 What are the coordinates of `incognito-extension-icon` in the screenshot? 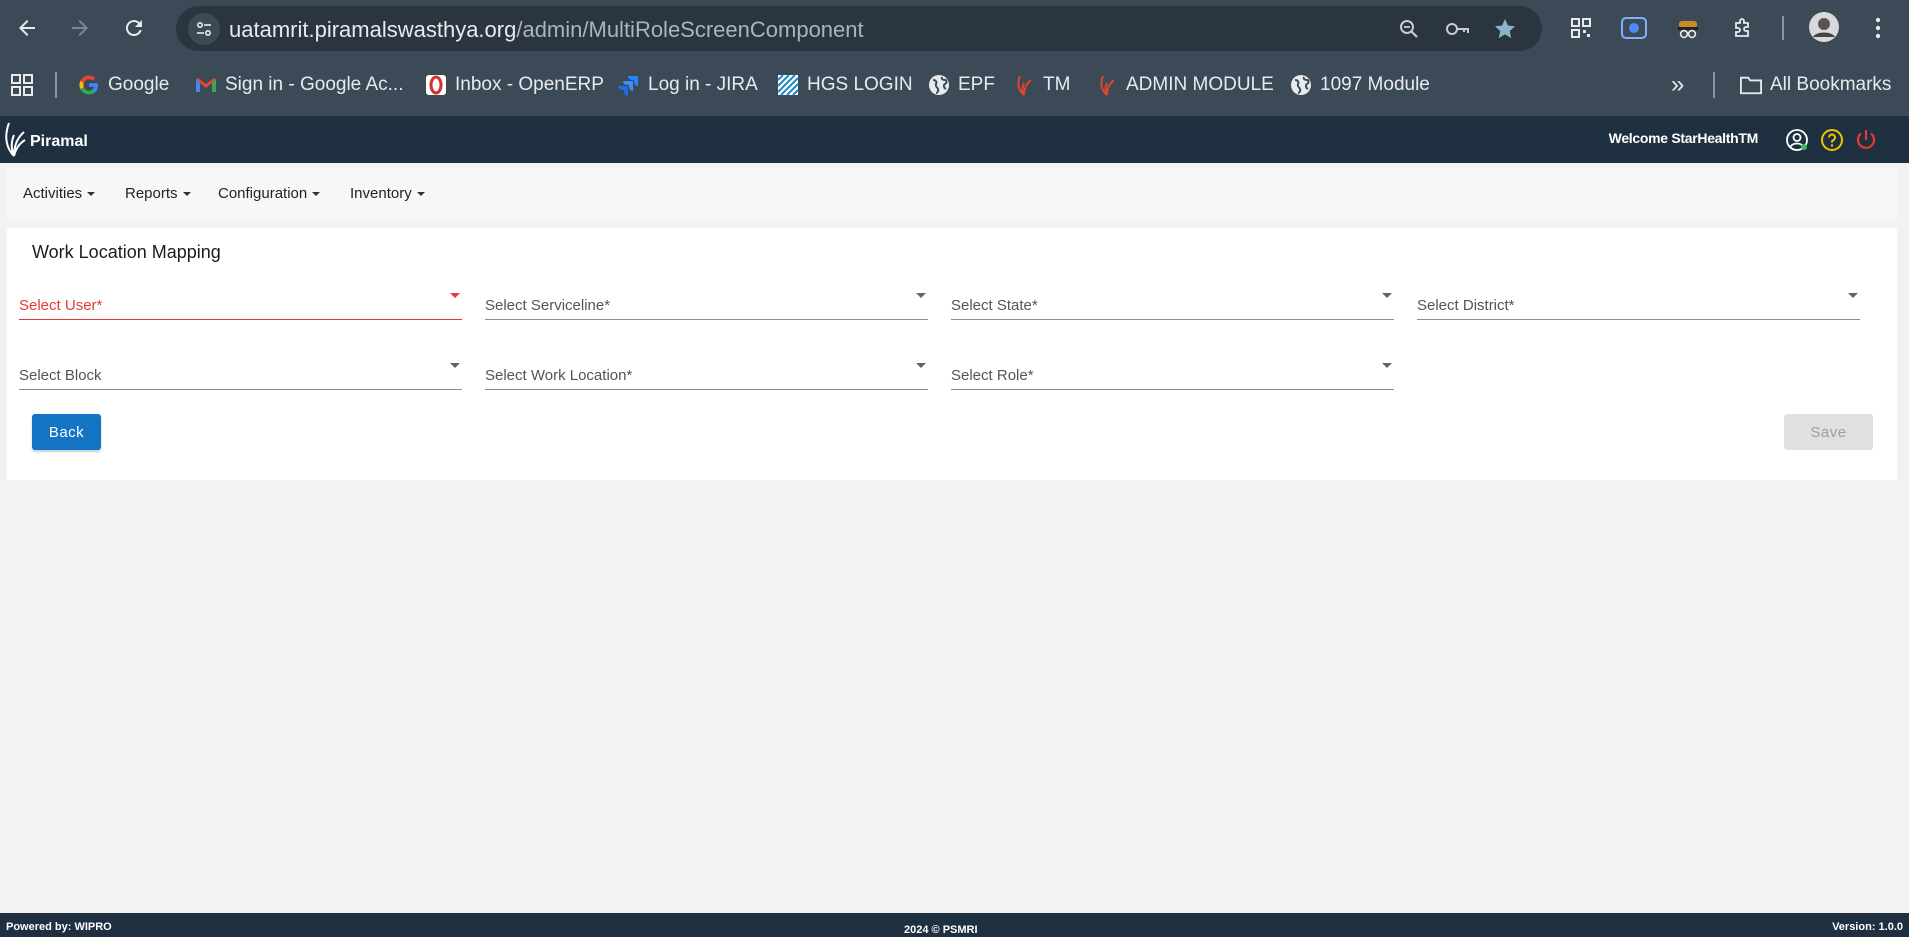 It's located at (1688, 28).